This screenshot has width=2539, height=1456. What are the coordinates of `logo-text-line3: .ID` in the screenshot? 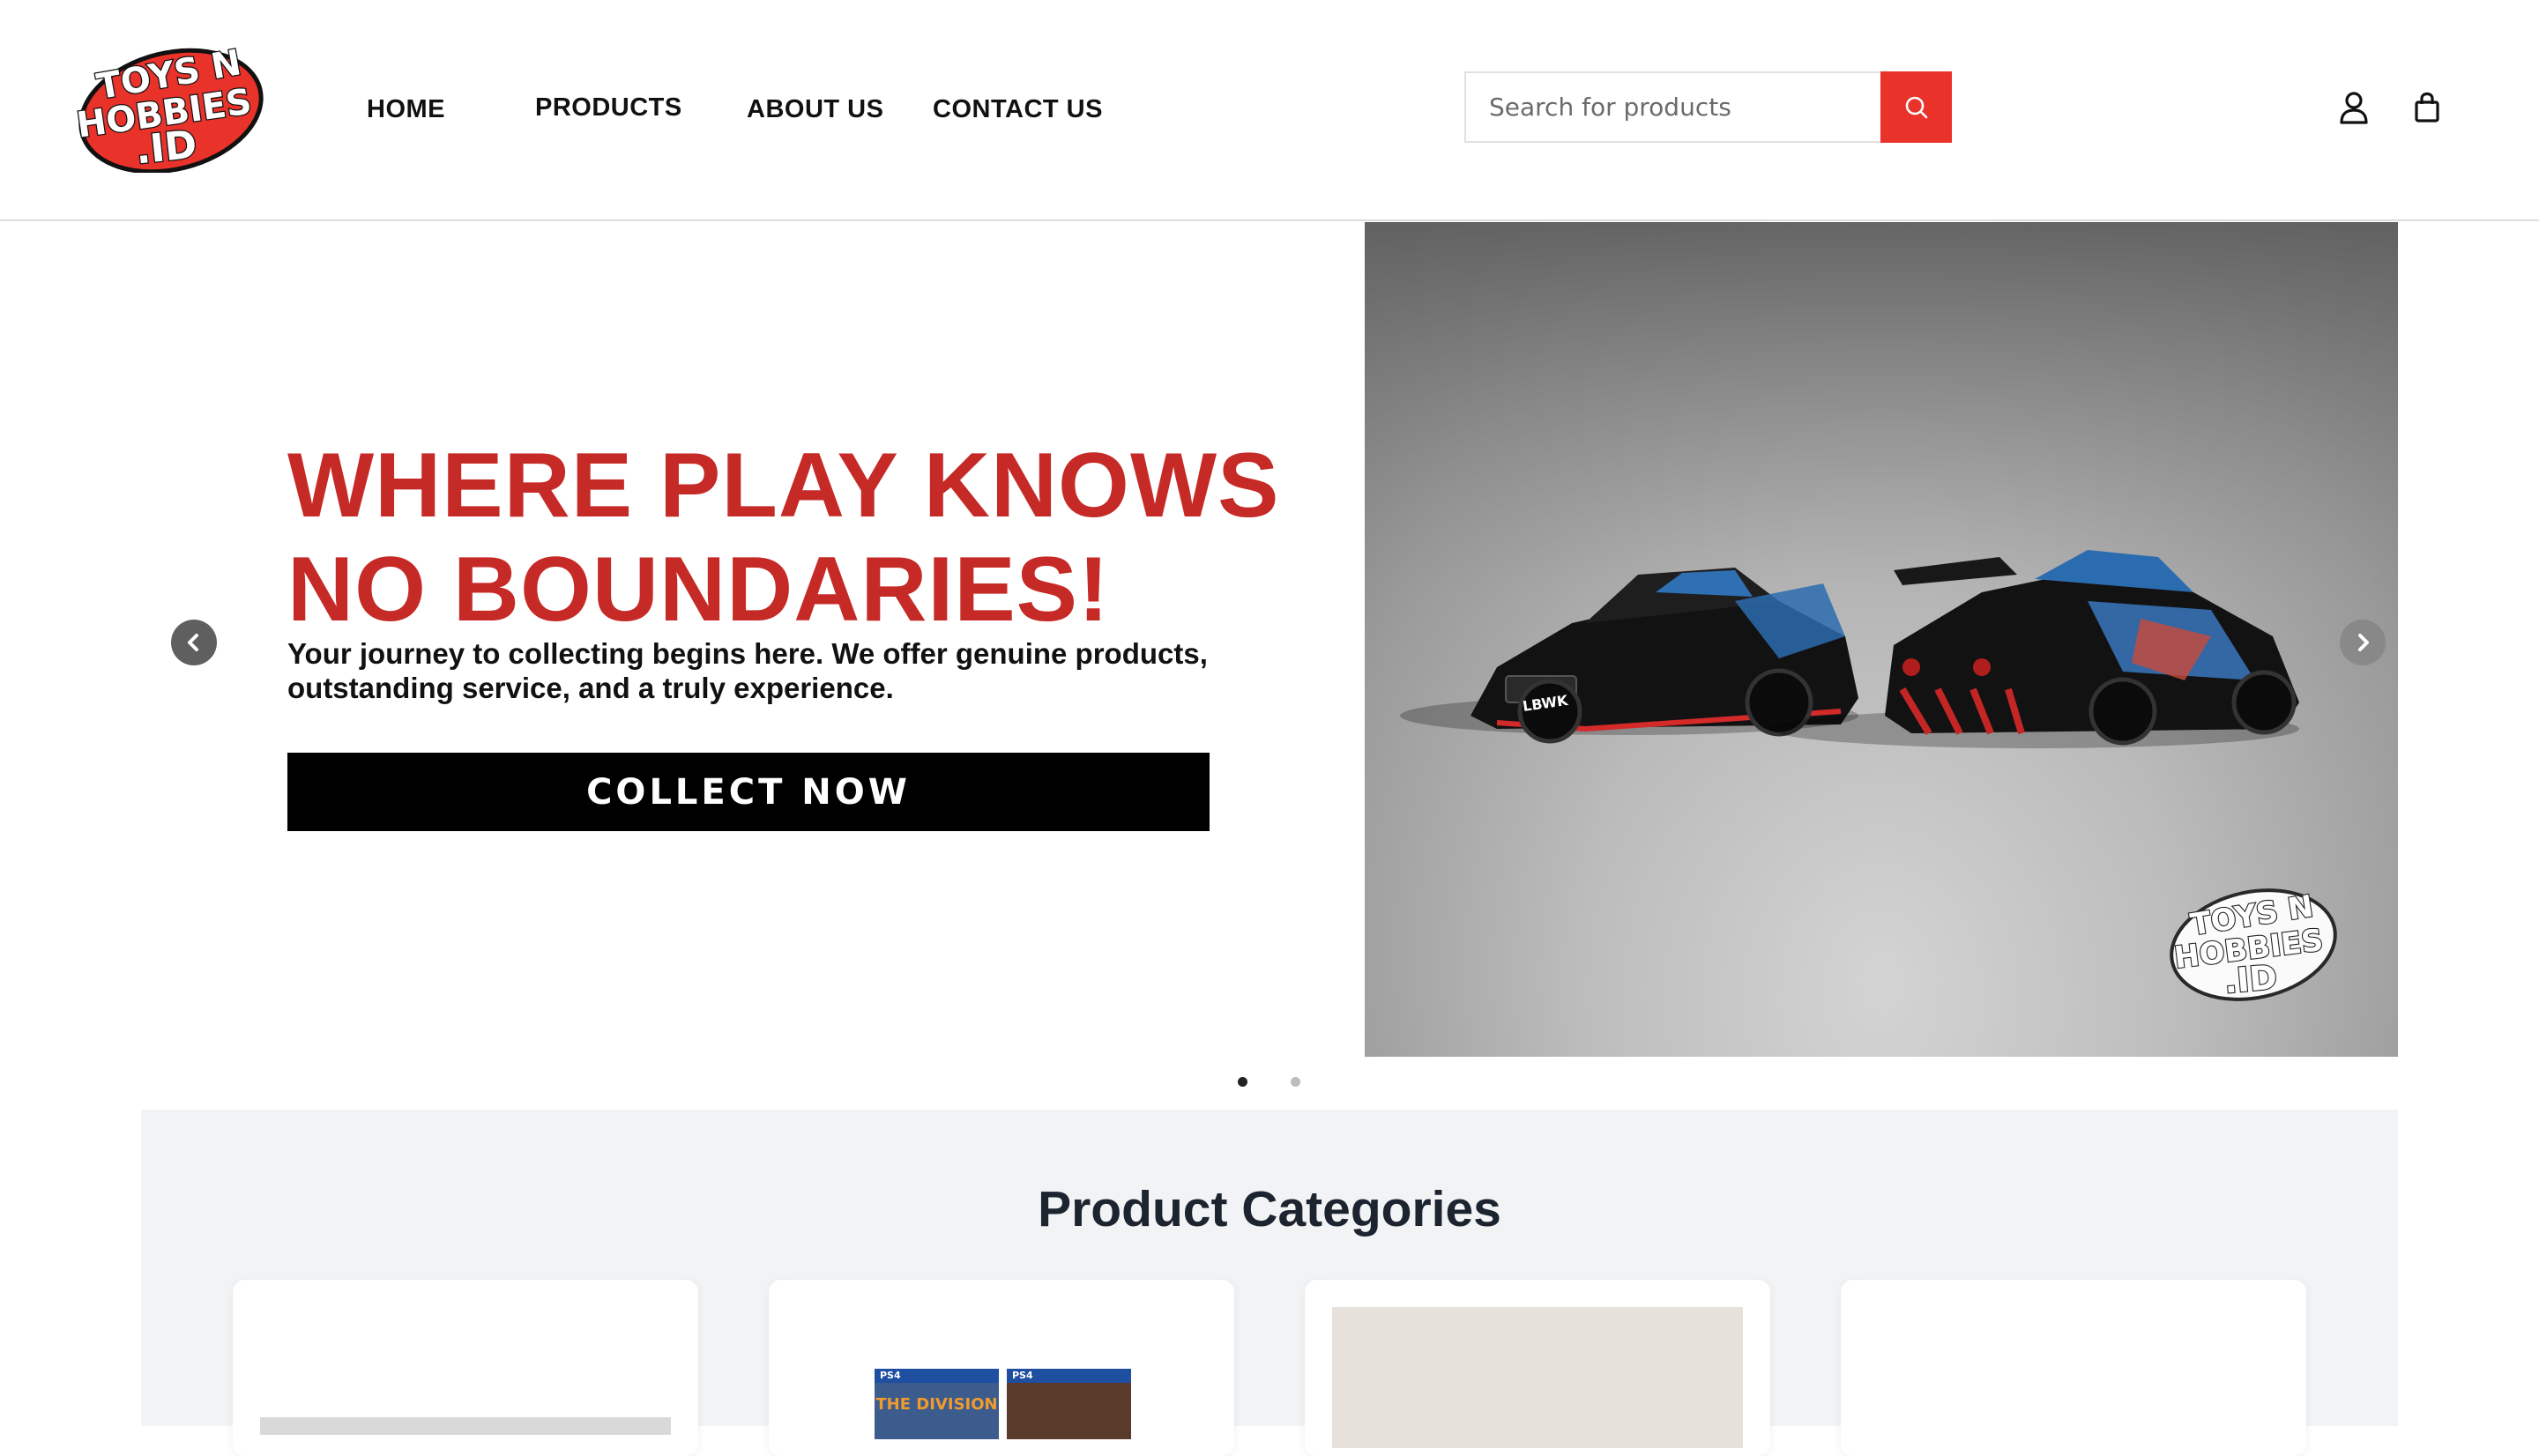 It's located at (166, 148).